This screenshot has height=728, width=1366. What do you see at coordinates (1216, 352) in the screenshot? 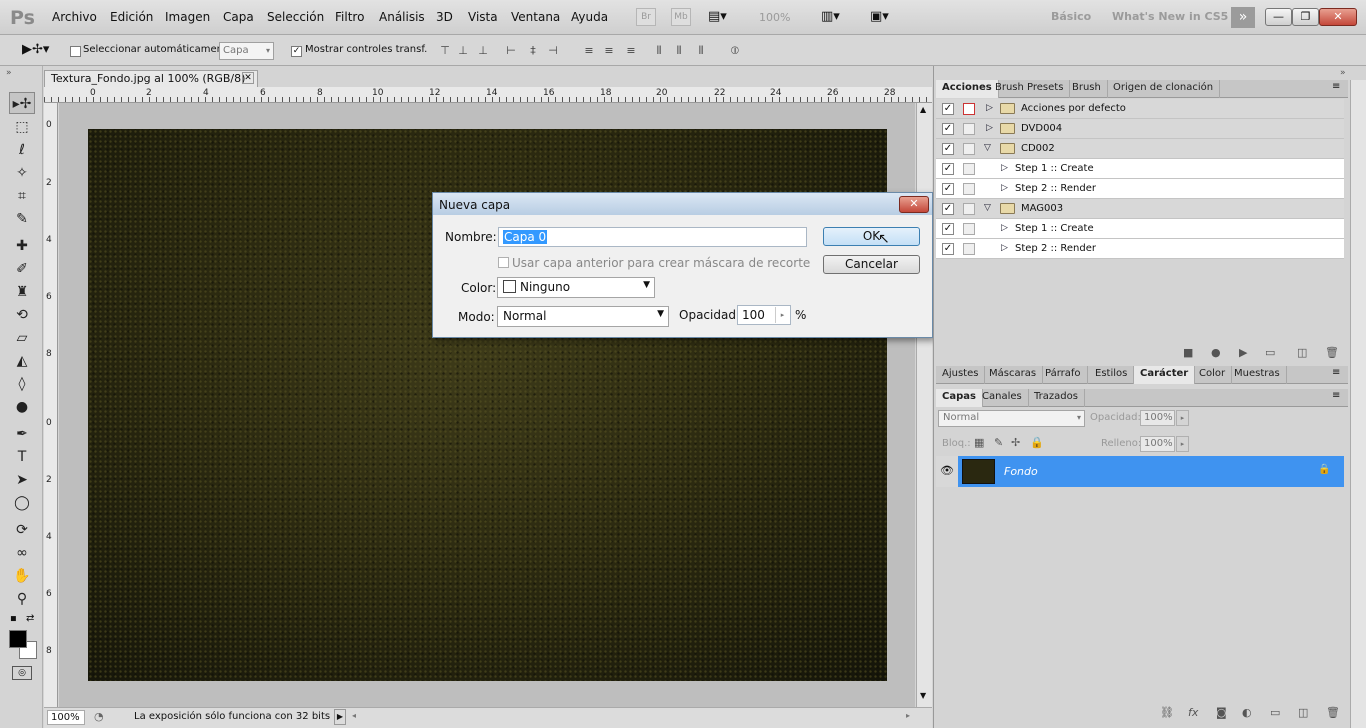
I see `record-icon: ●` at bounding box center [1216, 352].